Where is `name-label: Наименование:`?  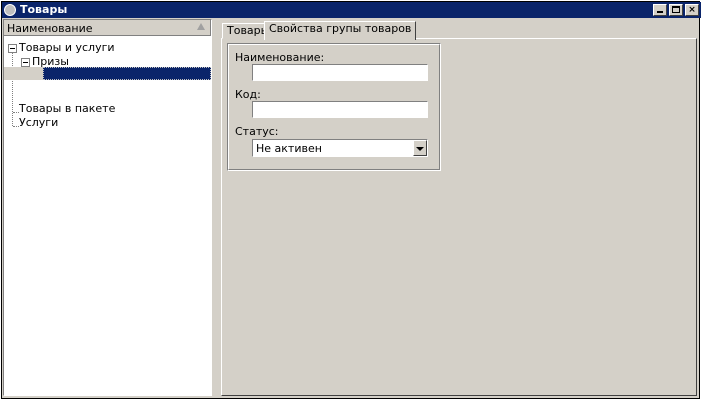
name-label: Наименование: is located at coordinates (280, 57).